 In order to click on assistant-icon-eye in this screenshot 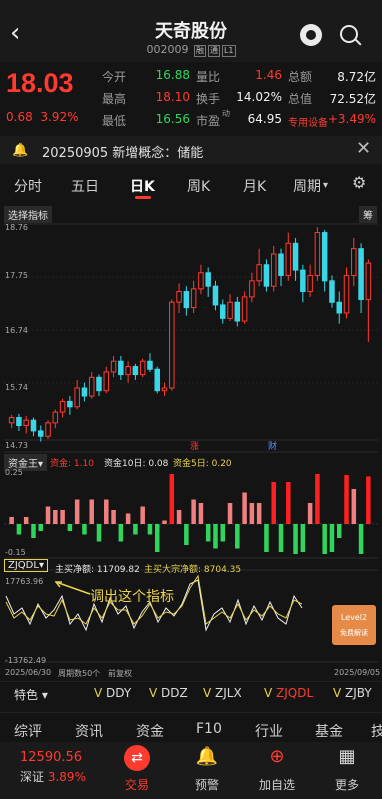, I will do `click(311, 35)`.